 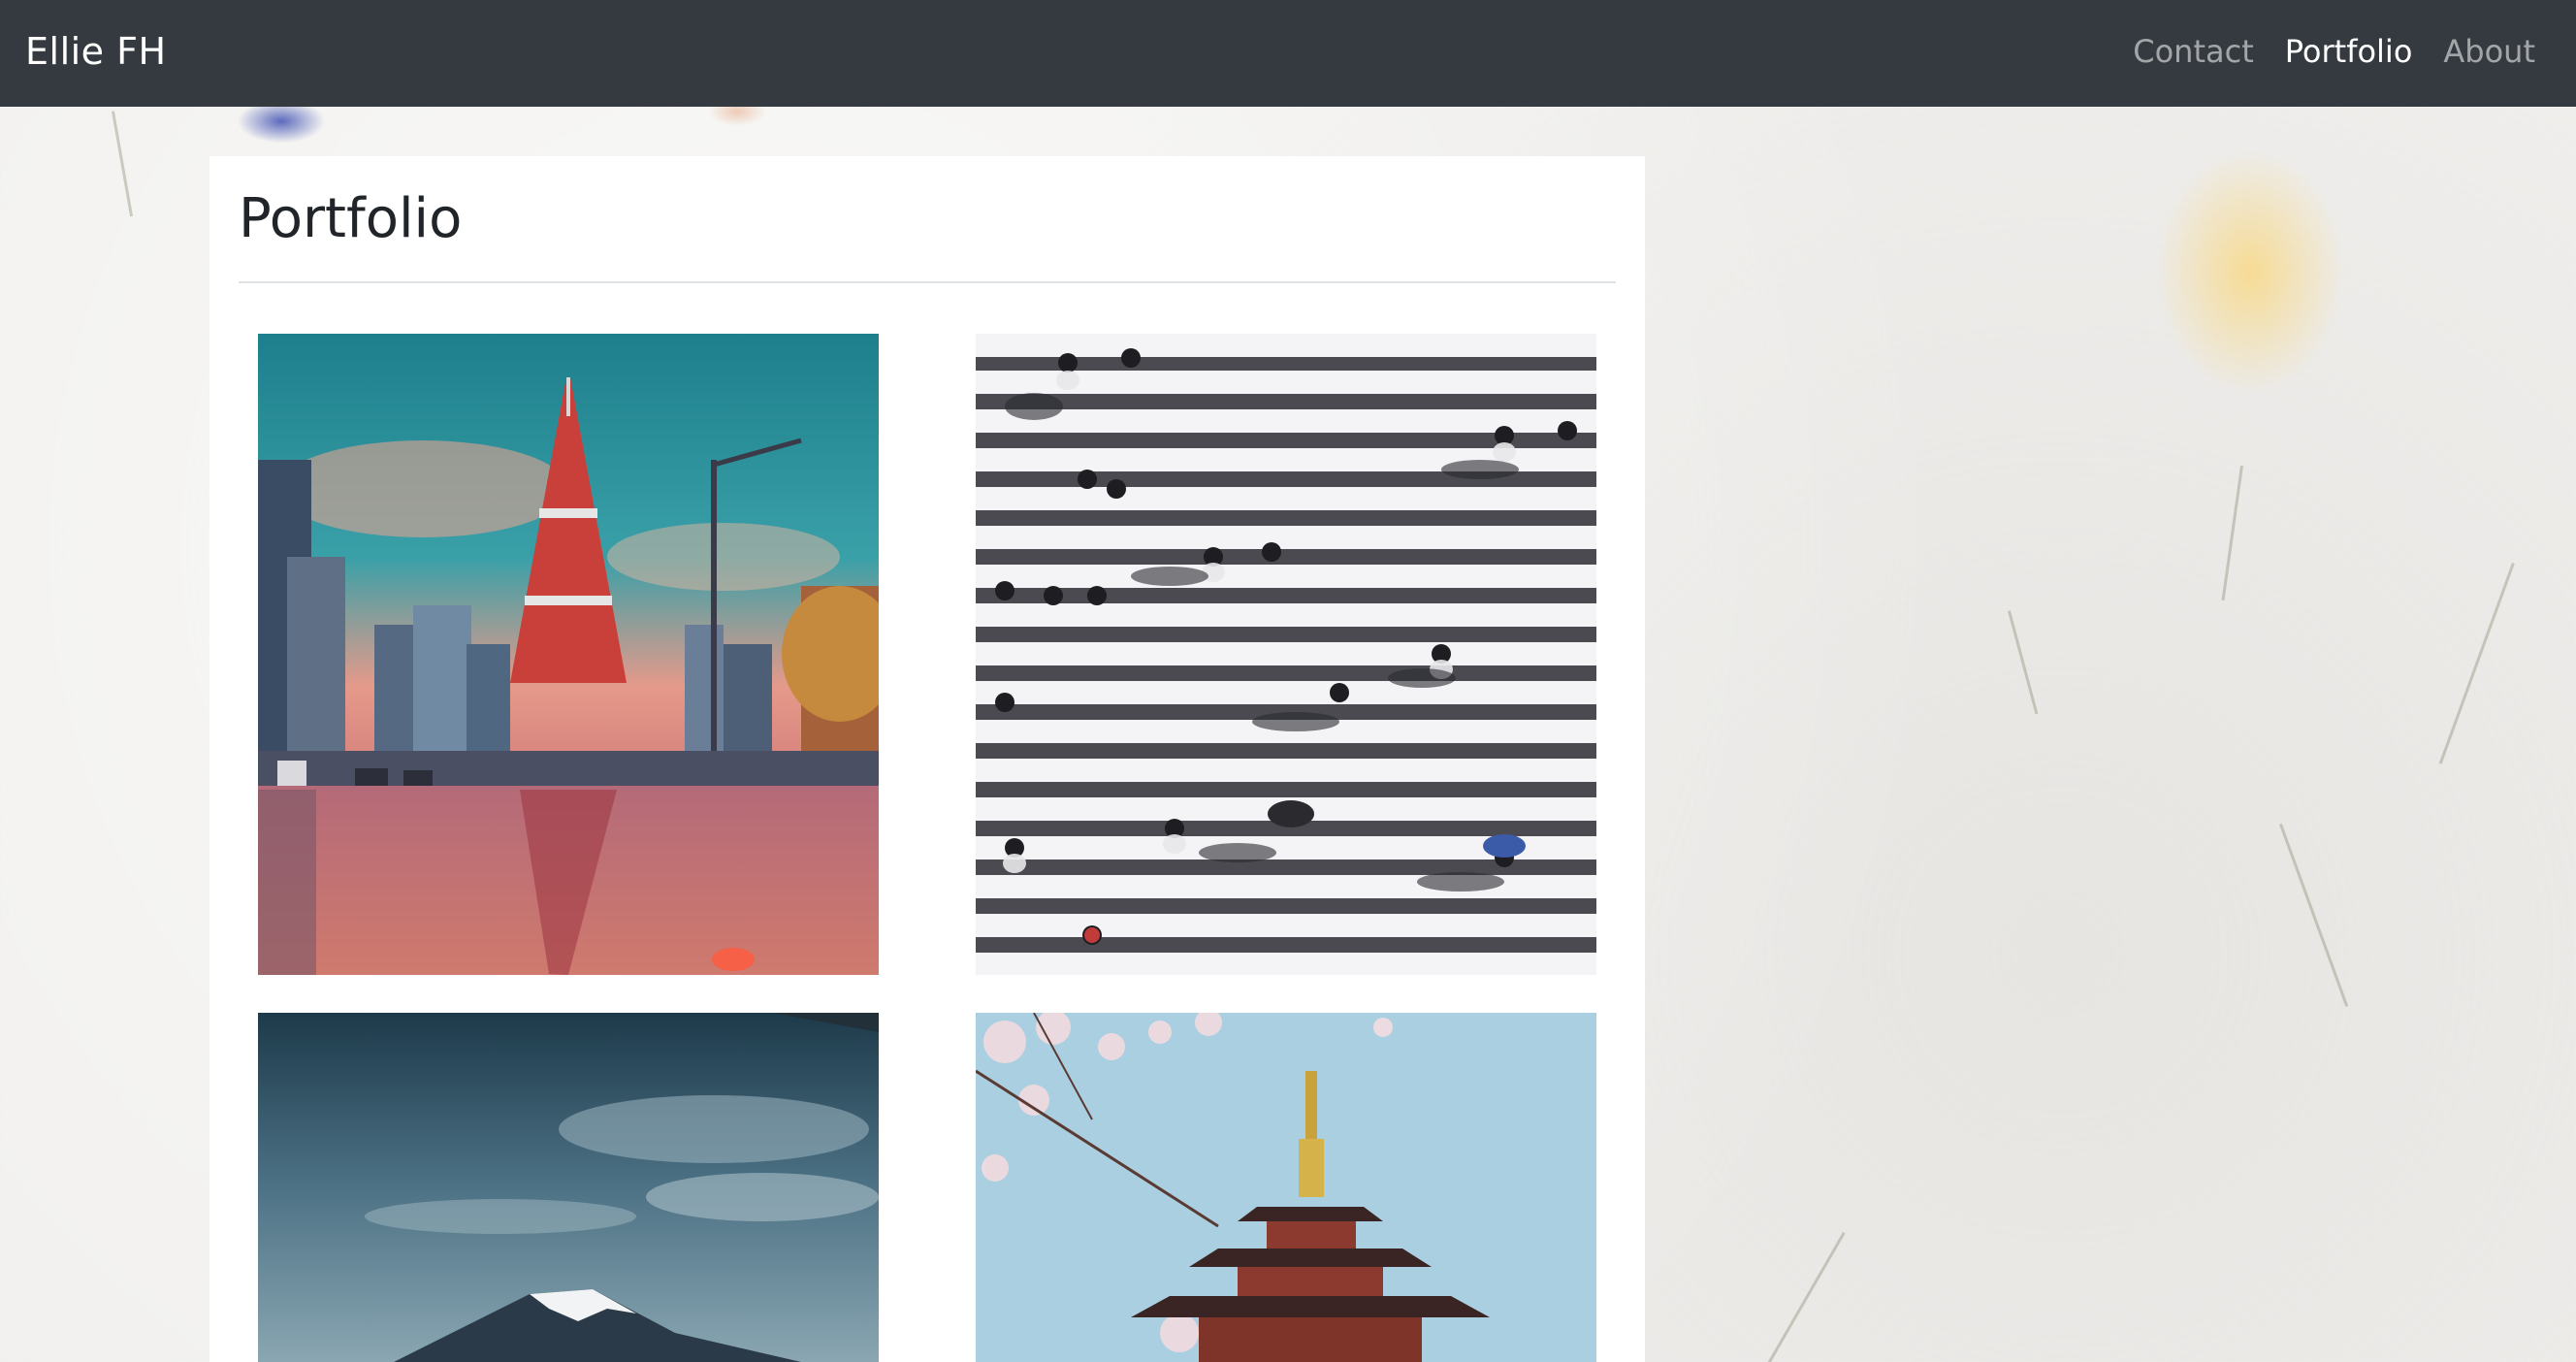 I want to click on crosswalk-photo, so click(x=1286, y=654).